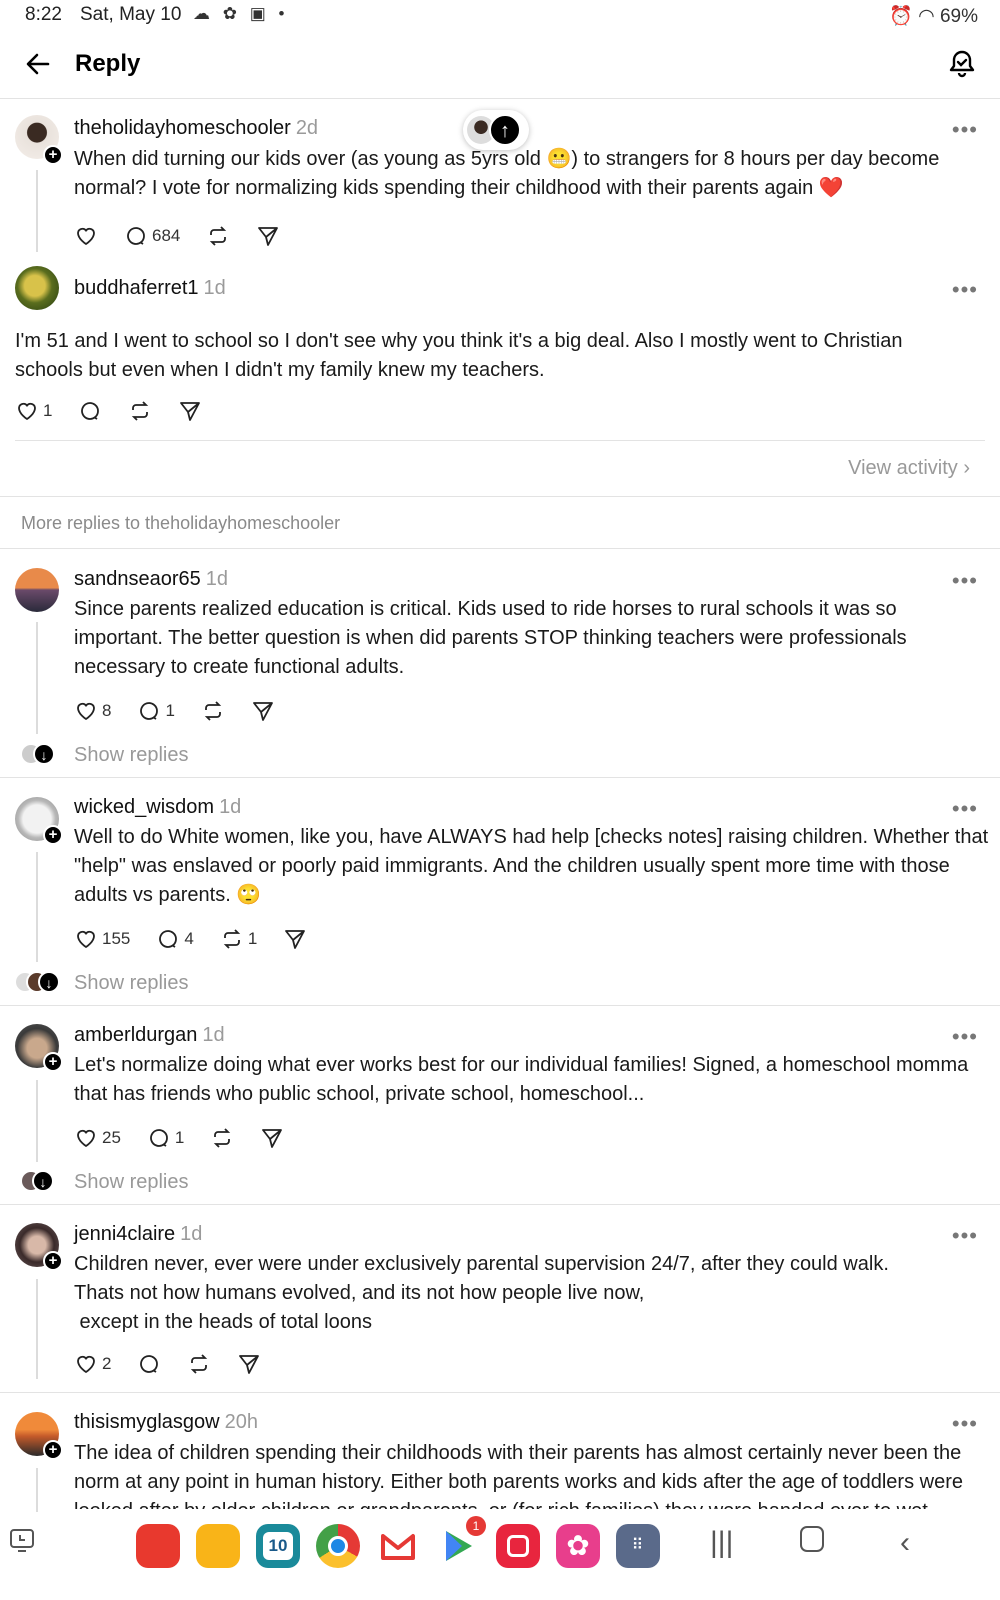 This screenshot has height=1600, width=1000. Describe the element at coordinates (92, 1364) in the screenshot. I see `like-button: 2` at that location.